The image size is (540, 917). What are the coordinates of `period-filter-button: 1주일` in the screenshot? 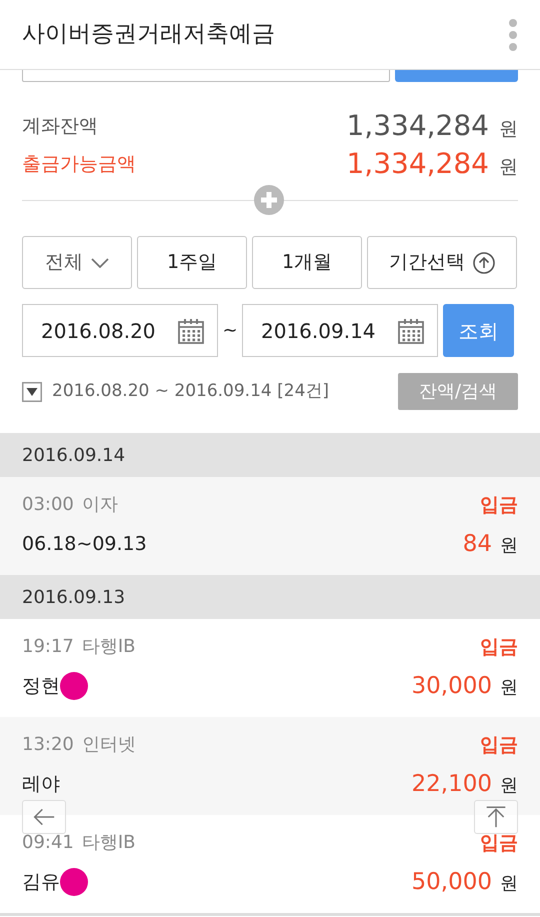 It's located at (192, 262).